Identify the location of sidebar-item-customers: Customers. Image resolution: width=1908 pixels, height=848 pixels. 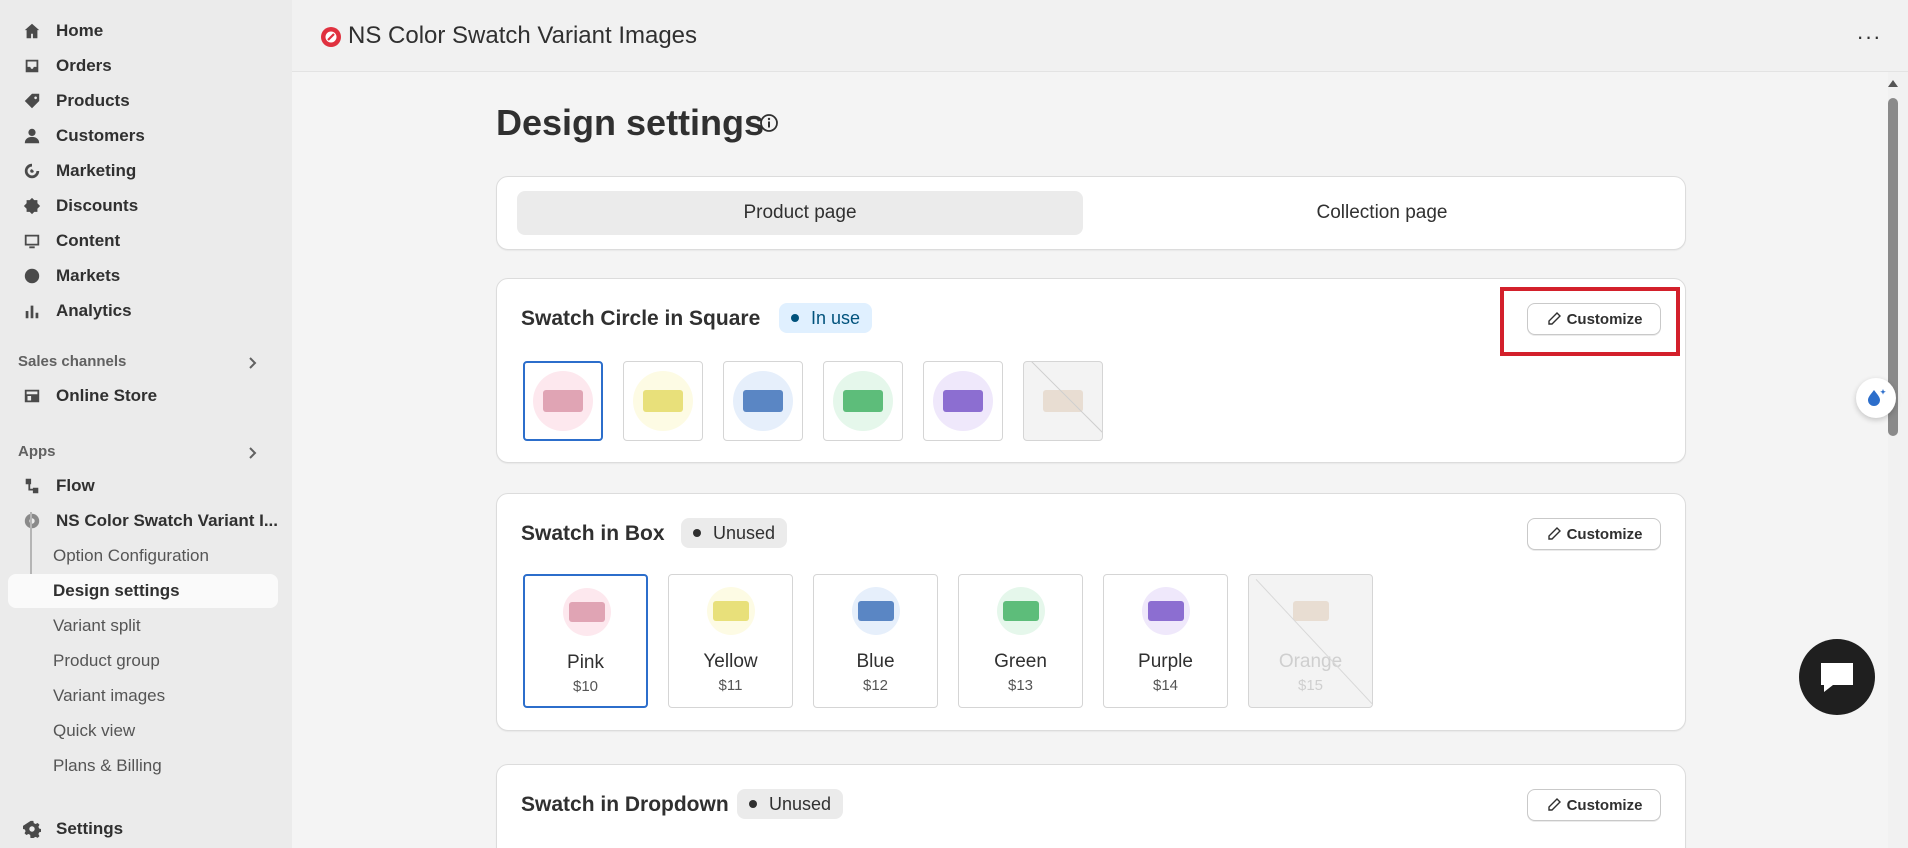
(143, 136).